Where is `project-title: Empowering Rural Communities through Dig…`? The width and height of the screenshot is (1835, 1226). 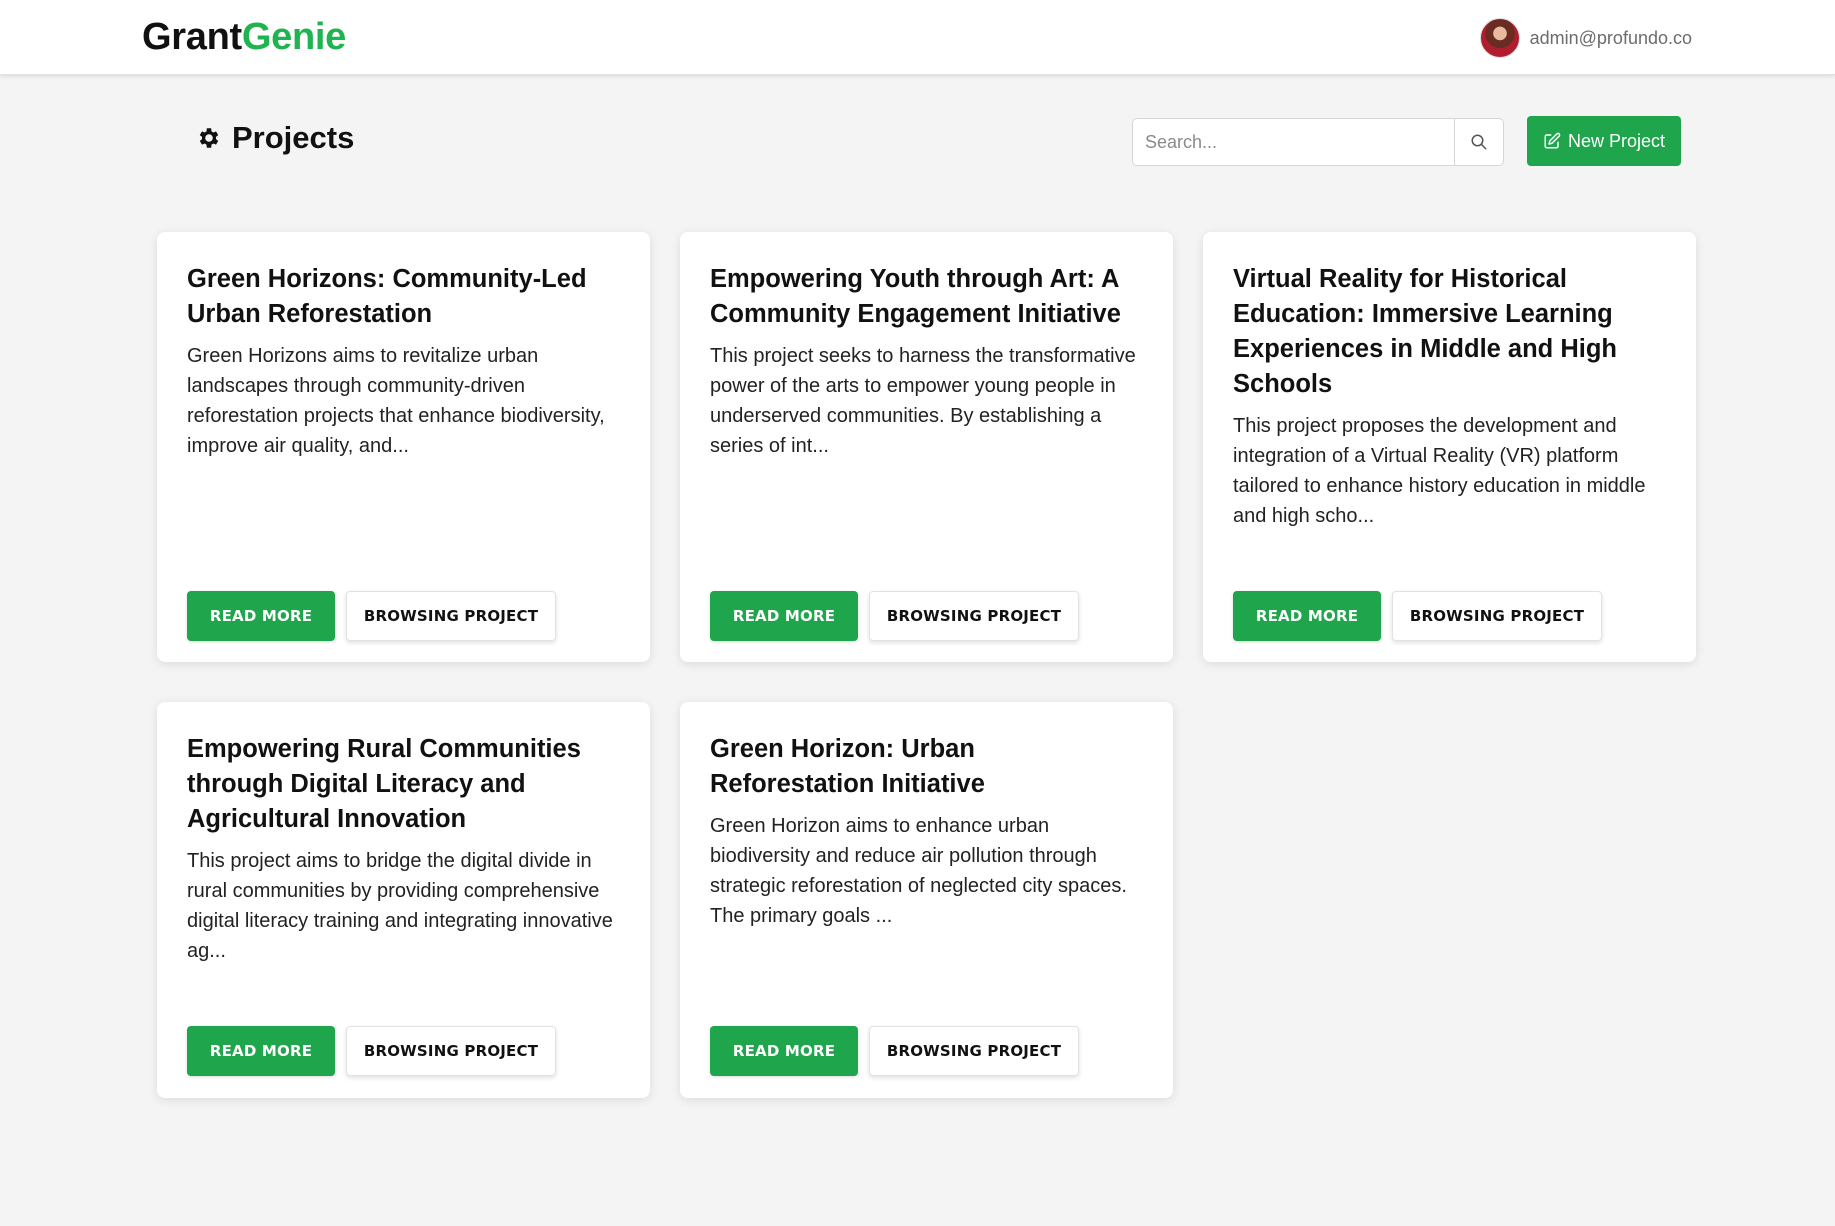 project-title: Empowering Rural Communities through Dig… is located at coordinates (384, 784).